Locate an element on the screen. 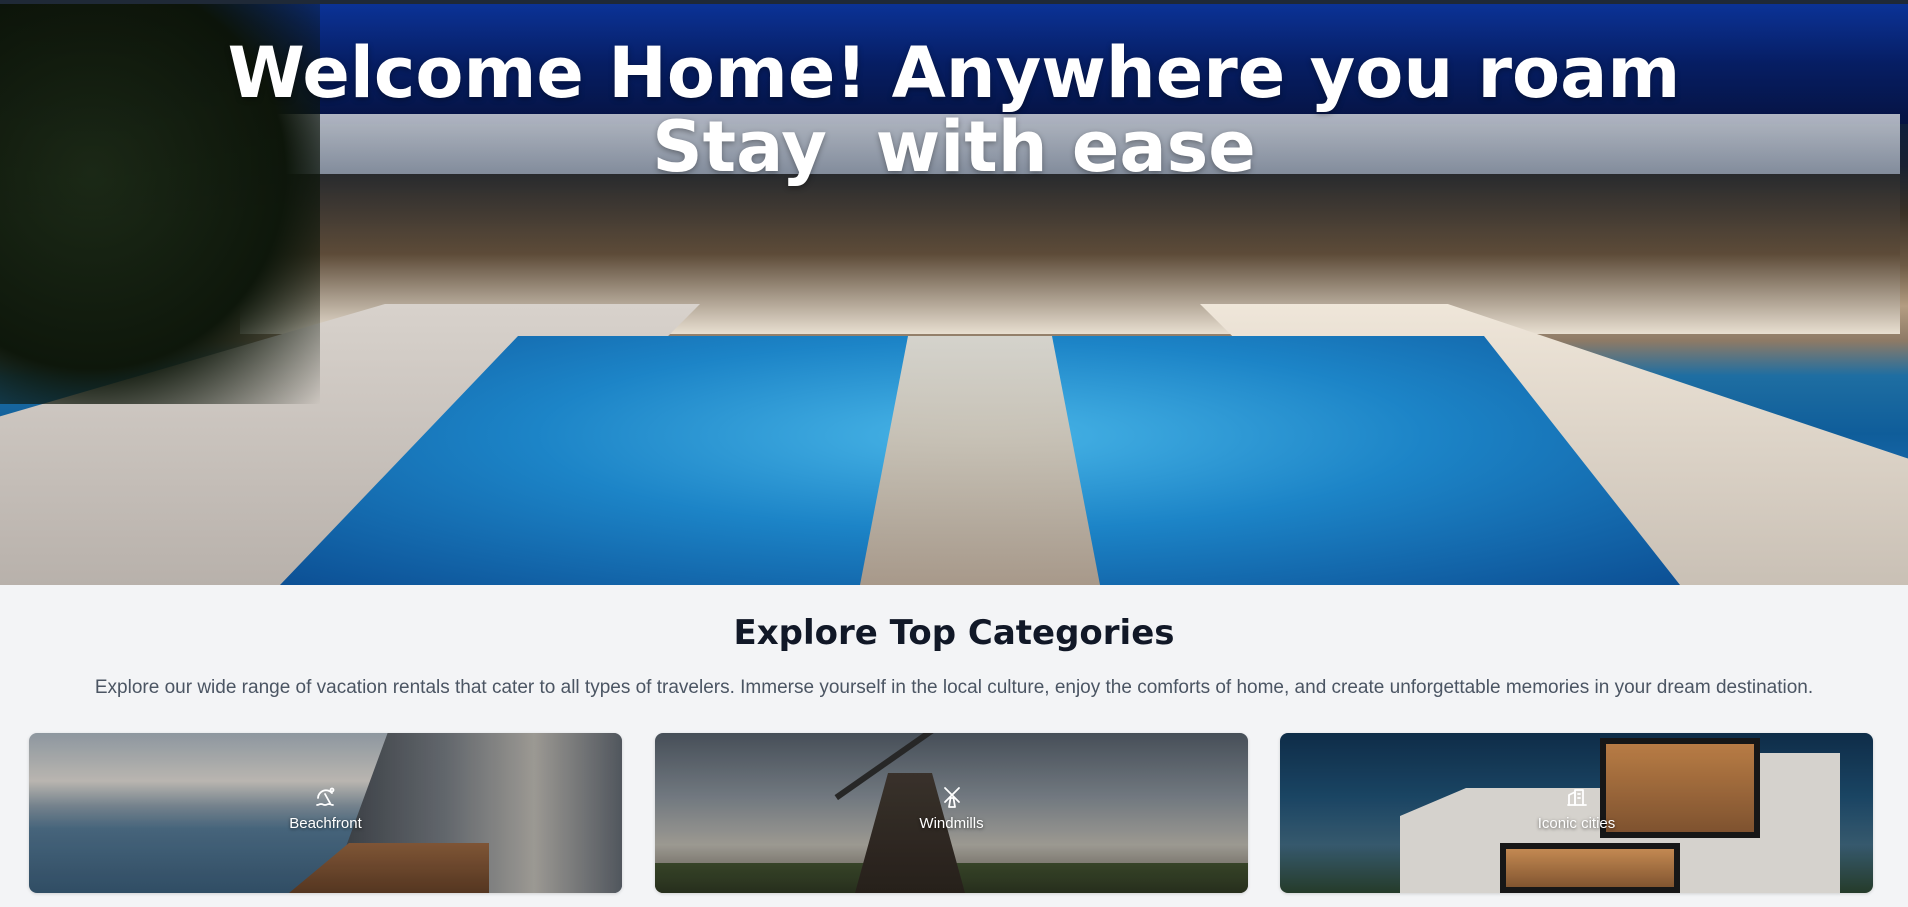  hero-title-line-2: Stay with ease is located at coordinates (954, 147).